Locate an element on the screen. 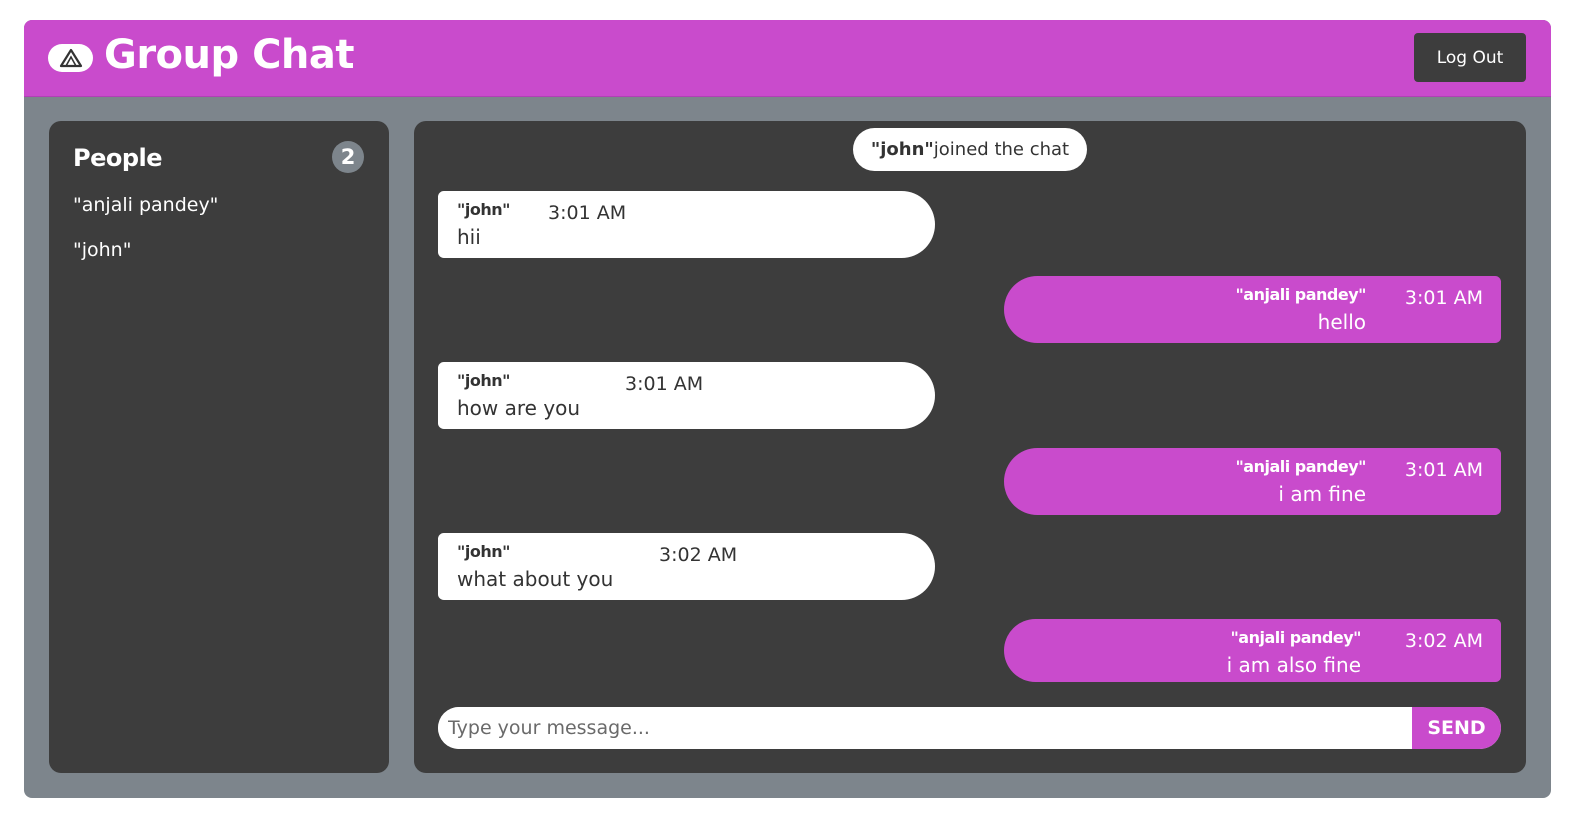 The image size is (1577, 823). people-heading: People is located at coordinates (118, 158).